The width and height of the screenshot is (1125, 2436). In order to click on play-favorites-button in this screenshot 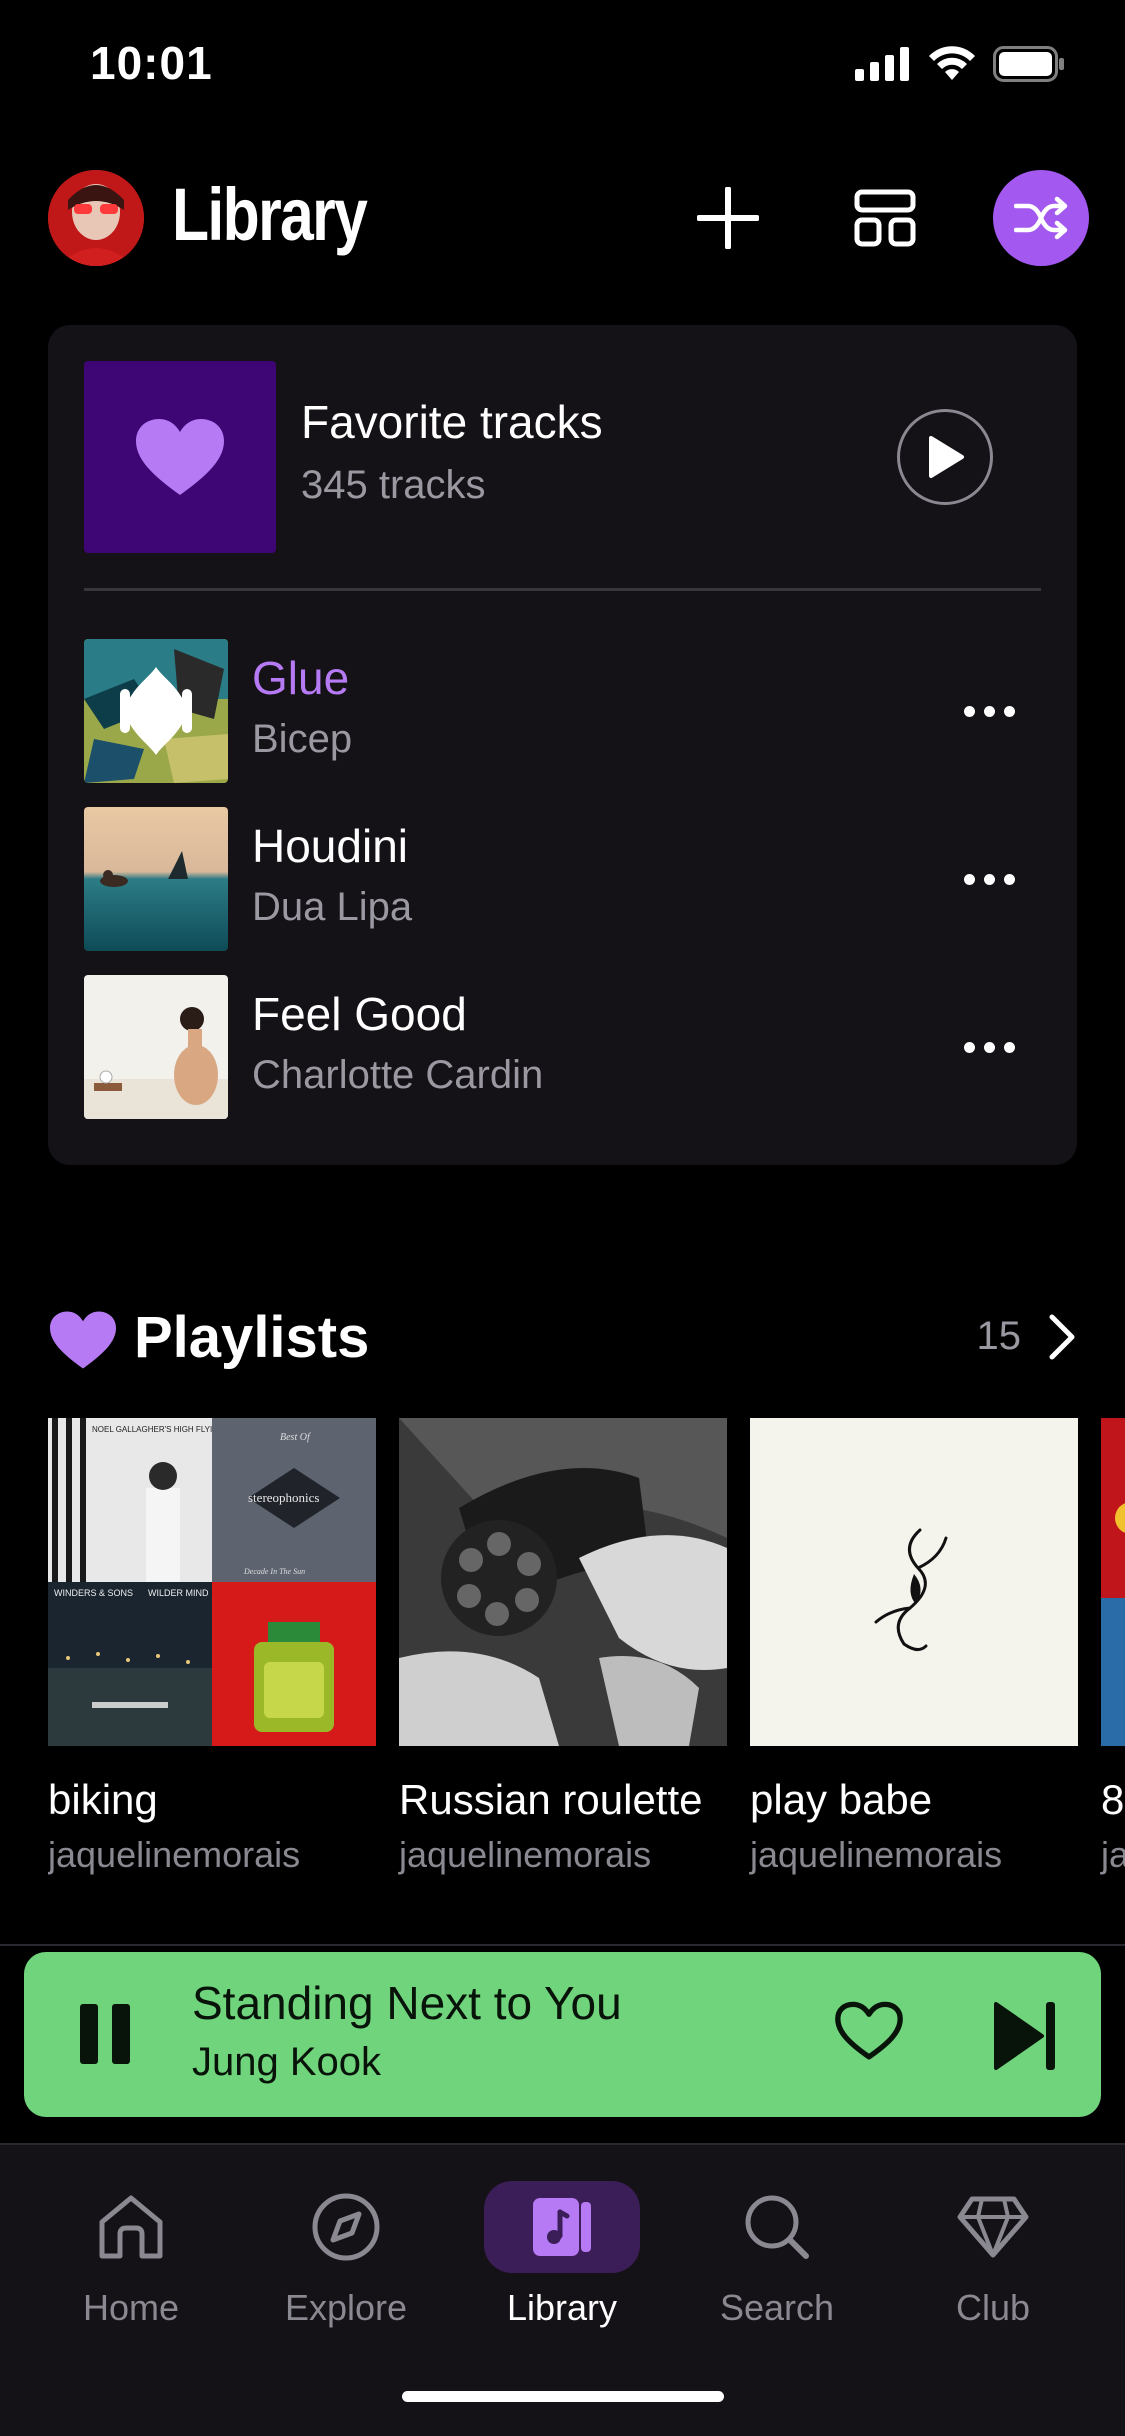, I will do `click(945, 457)`.